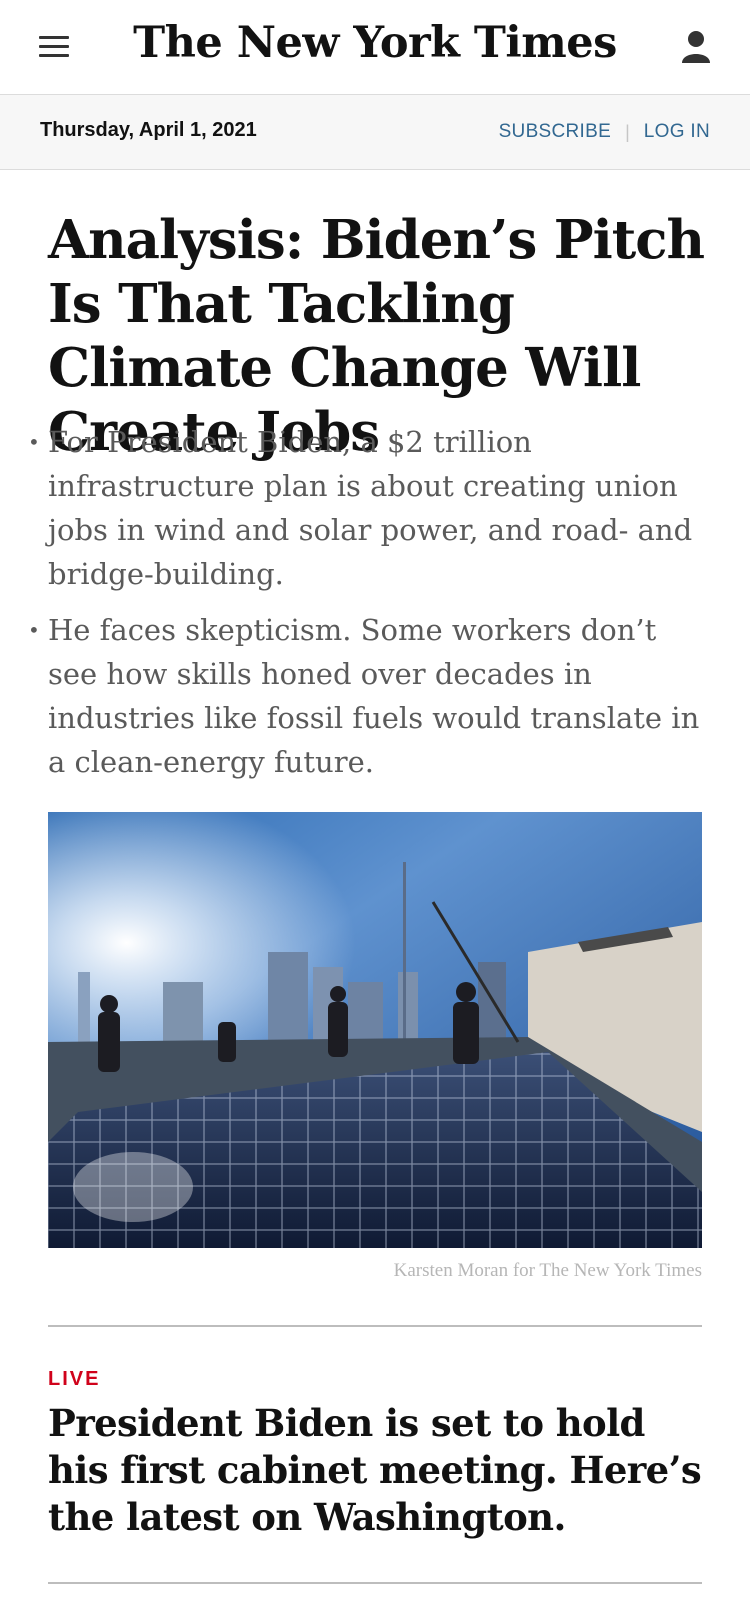 The height and width of the screenshot is (1600, 750). Describe the element at coordinates (74, 1379) in the screenshot. I see `live-kicker: LIVE` at that location.